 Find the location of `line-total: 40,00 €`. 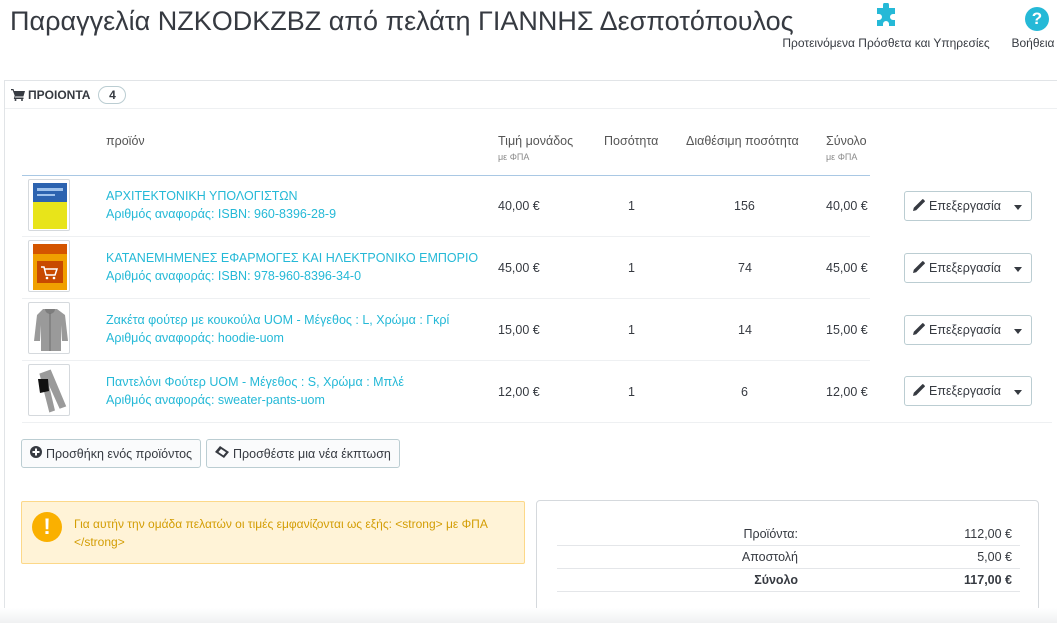

line-total: 40,00 € is located at coordinates (847, 206).